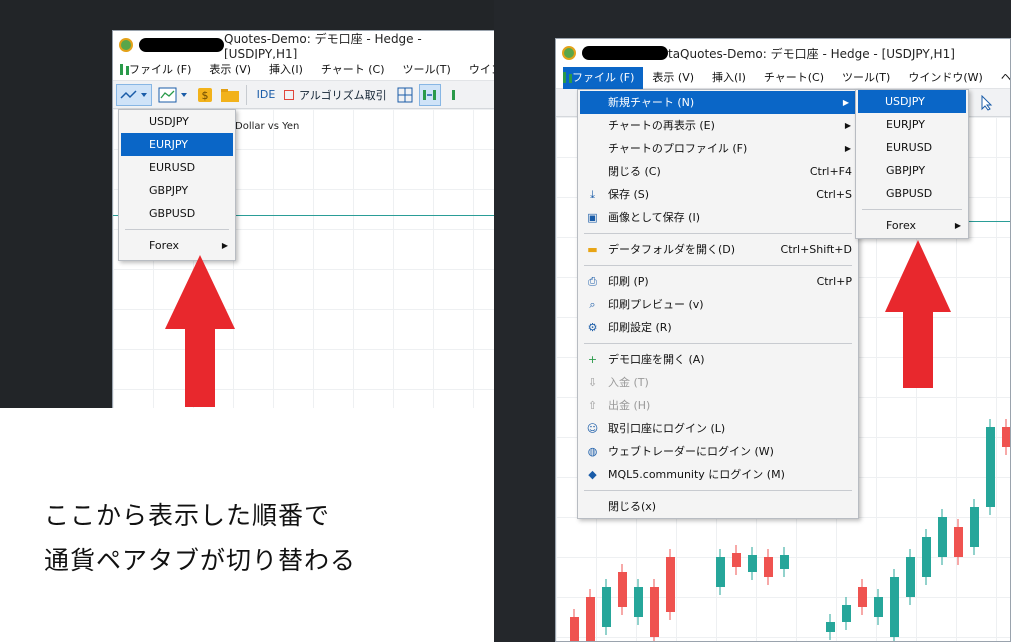 This screenshot has height=642, width=1011. Describe the element at coordinates (134, 94) in the screenshot. I see `new-chart-dropdown-button` at that location.